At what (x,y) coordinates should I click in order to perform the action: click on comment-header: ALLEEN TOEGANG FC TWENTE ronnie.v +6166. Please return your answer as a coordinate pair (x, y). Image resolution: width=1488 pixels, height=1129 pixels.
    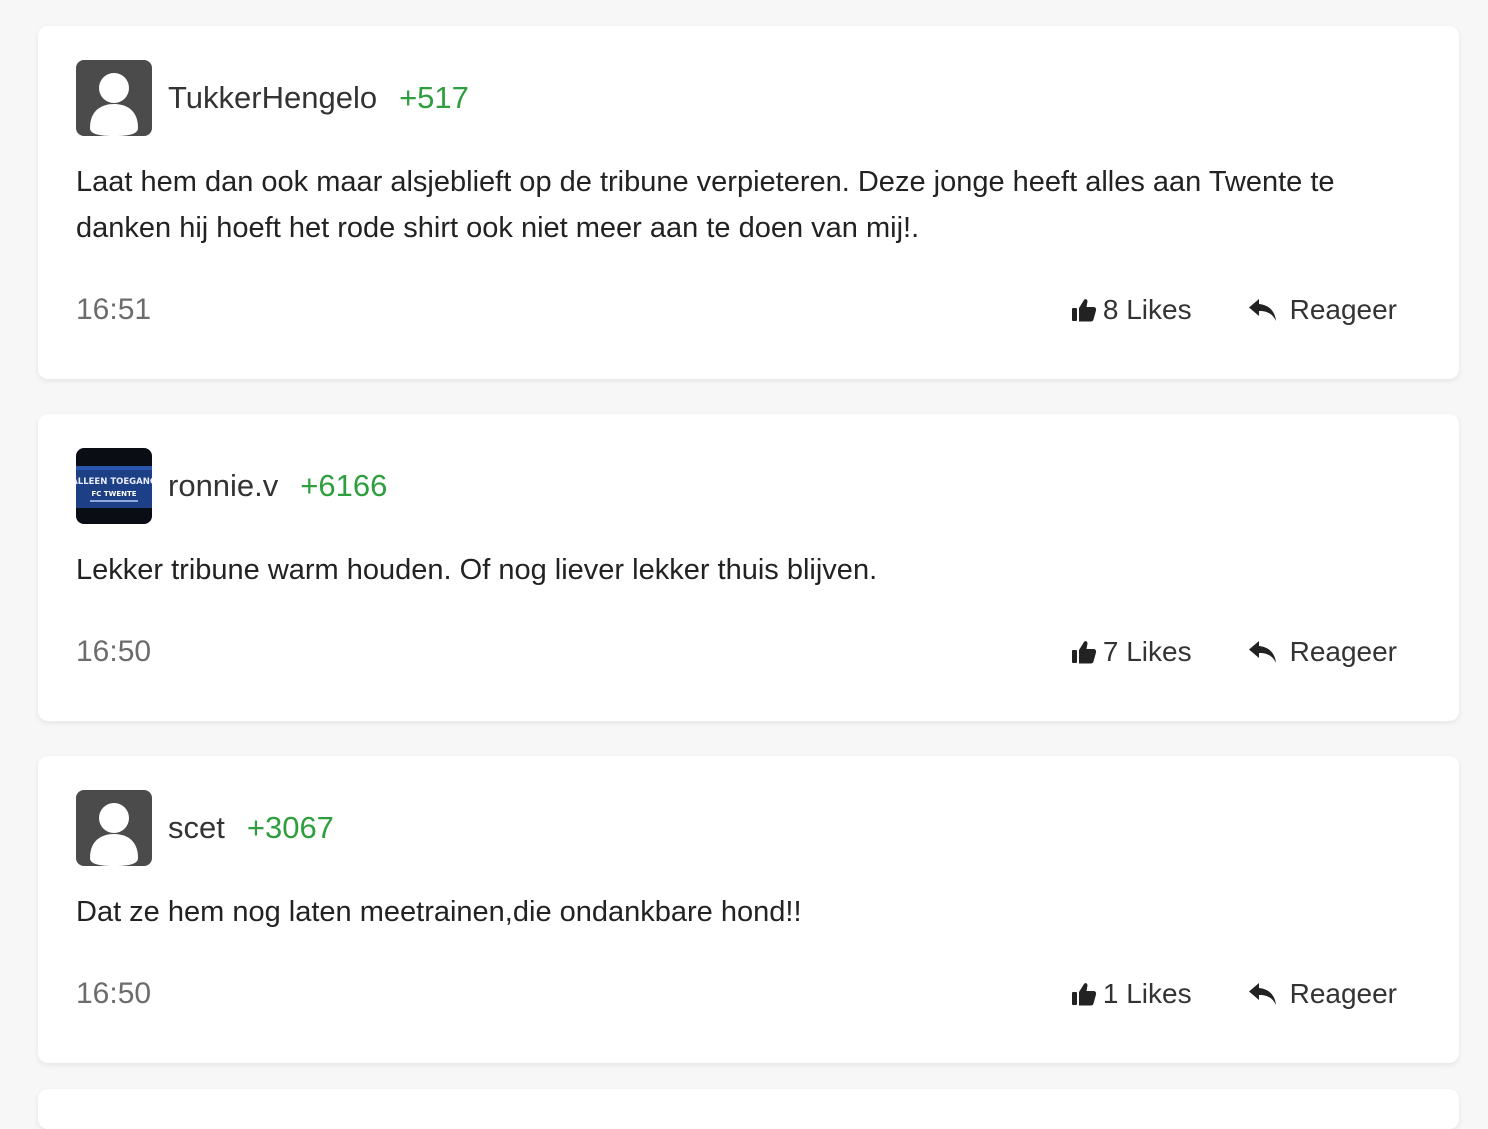
    Looking at the image, I should click on (231, 486).